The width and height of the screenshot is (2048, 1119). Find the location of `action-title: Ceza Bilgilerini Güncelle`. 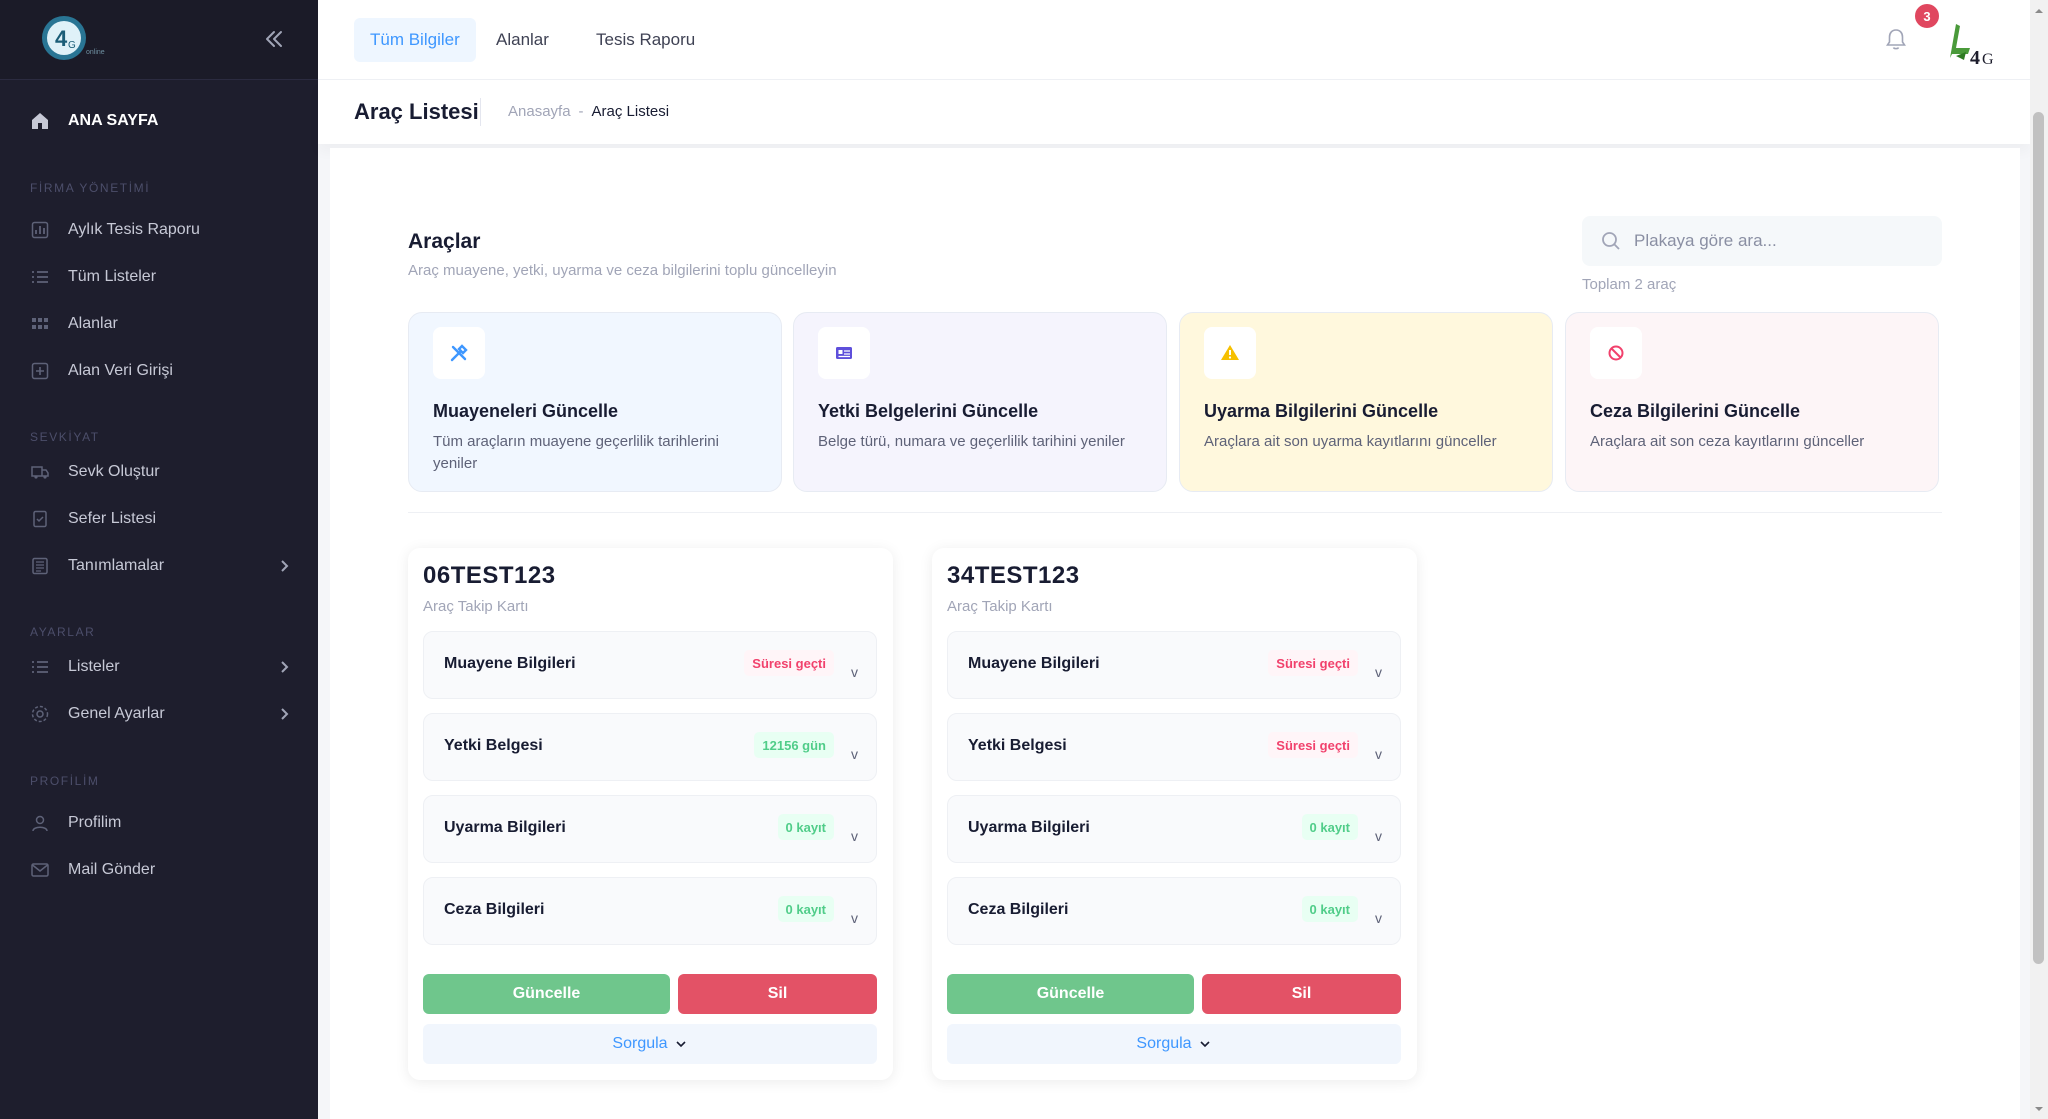

action-title: Ceza Bilgilerini Güncelle is located at coordinates (1695, 411).